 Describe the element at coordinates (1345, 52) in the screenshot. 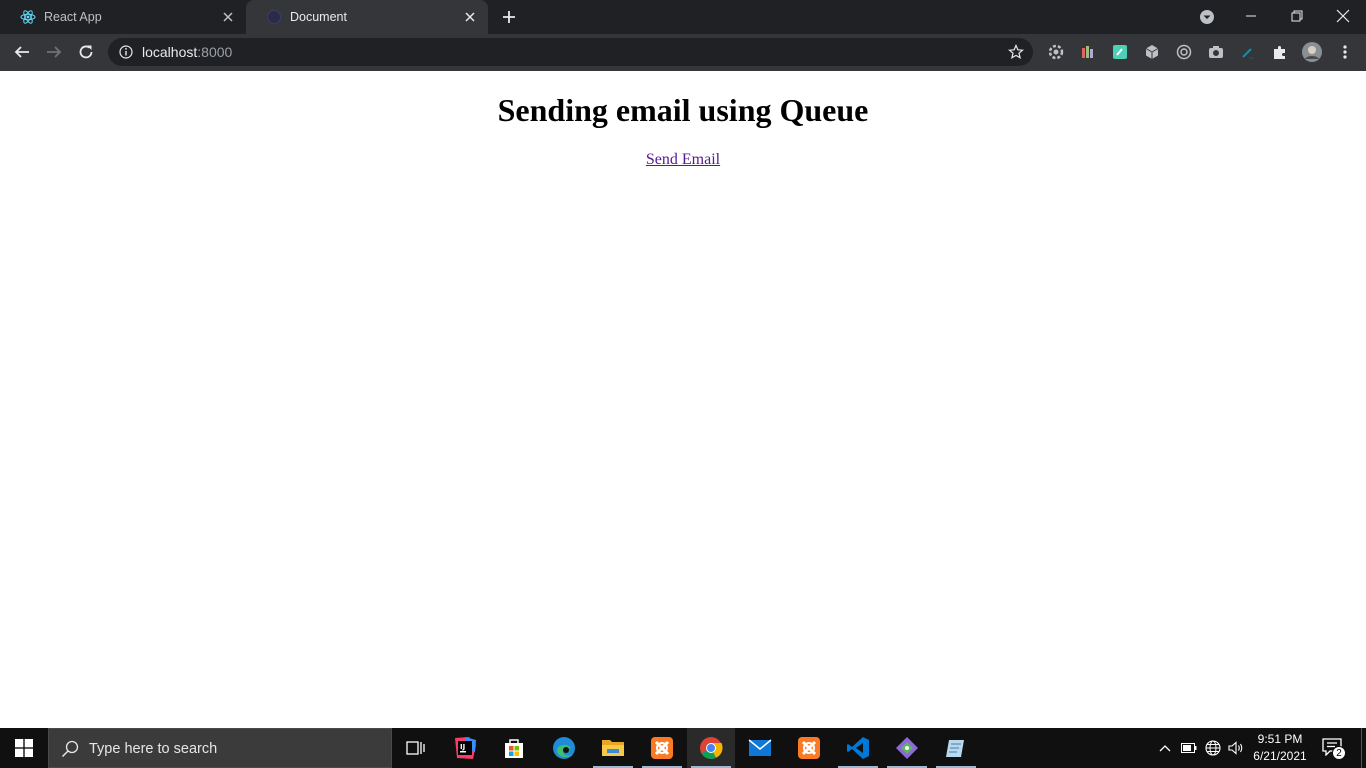

I see `menu-kebab-icon` at that location.